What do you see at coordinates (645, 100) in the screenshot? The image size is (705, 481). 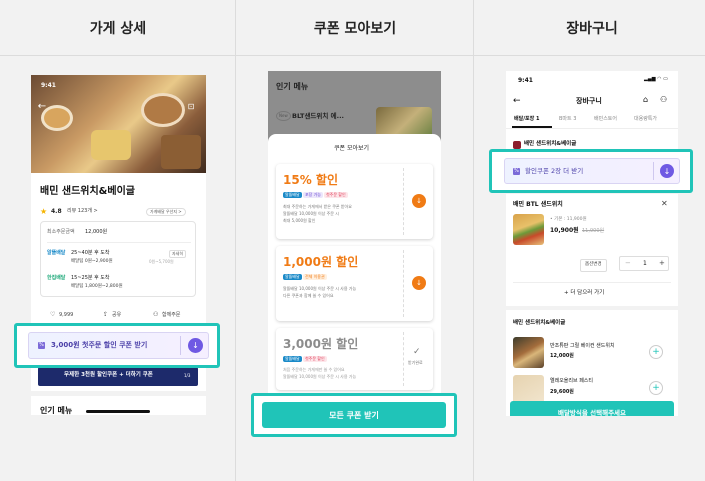 I see `home-icon: ⌂` at bounding box center [645, 100].